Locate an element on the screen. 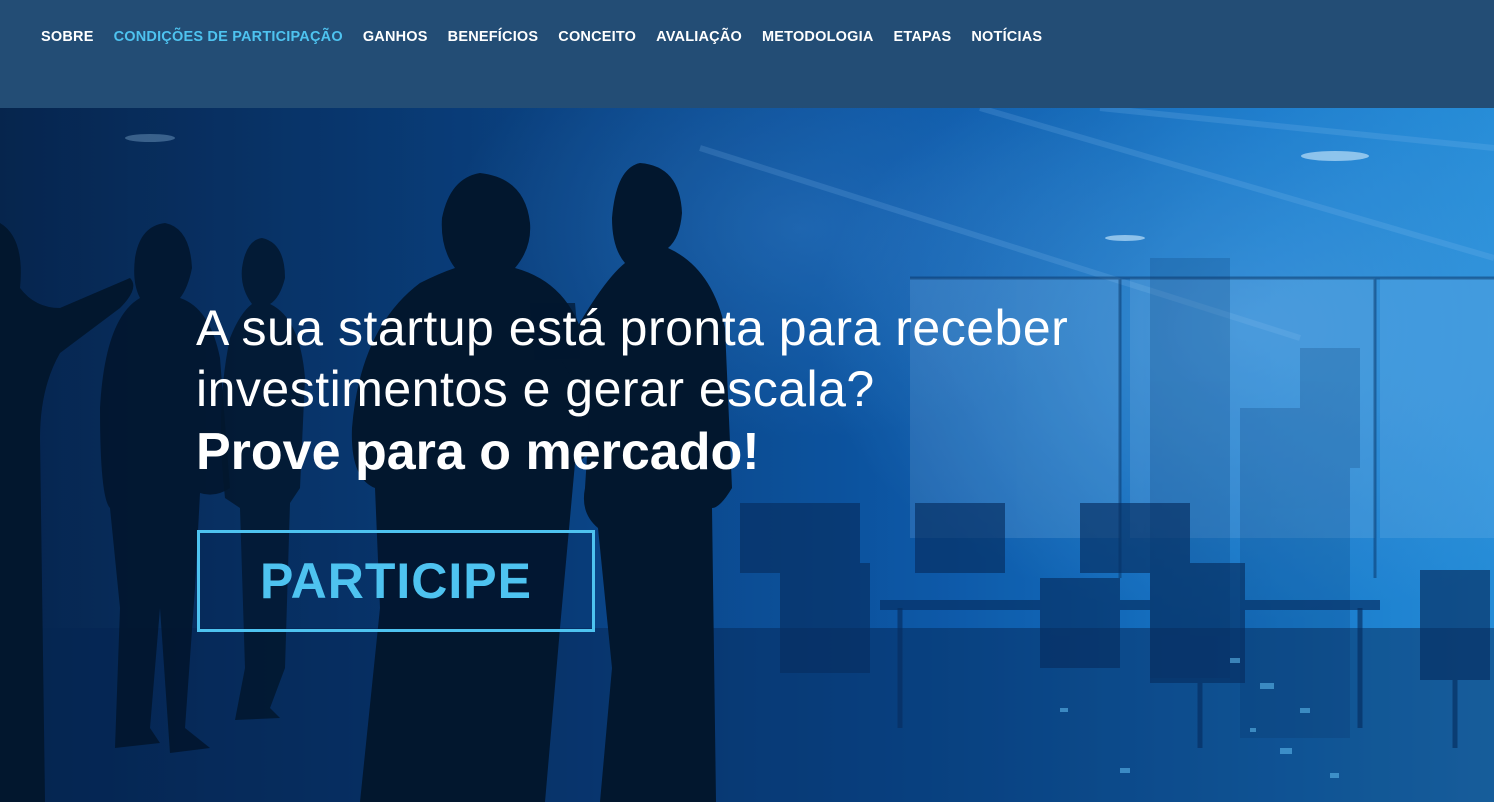  headline-emphasis: Prove para o mercado! is located at coordinates (478, 452).